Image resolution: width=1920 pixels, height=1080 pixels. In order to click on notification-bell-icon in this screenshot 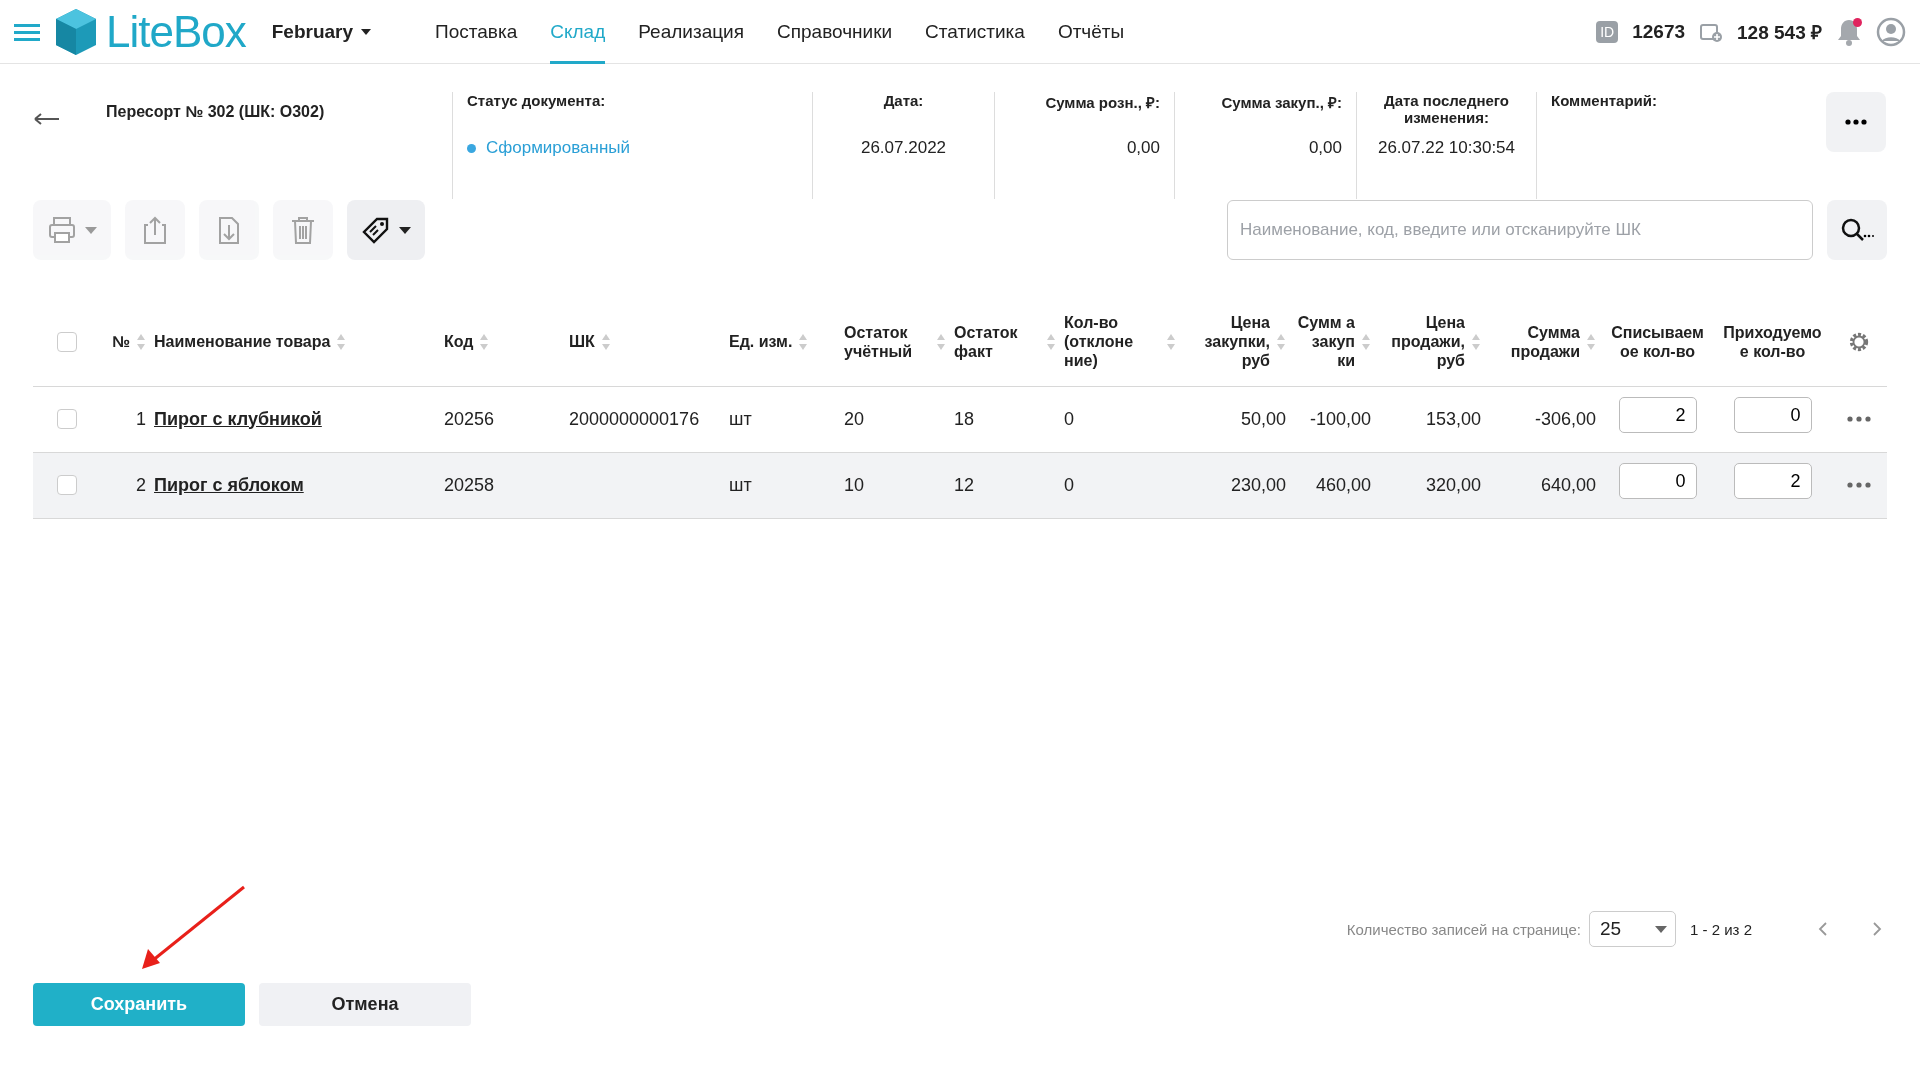, I will do `click(1849, 31)`.